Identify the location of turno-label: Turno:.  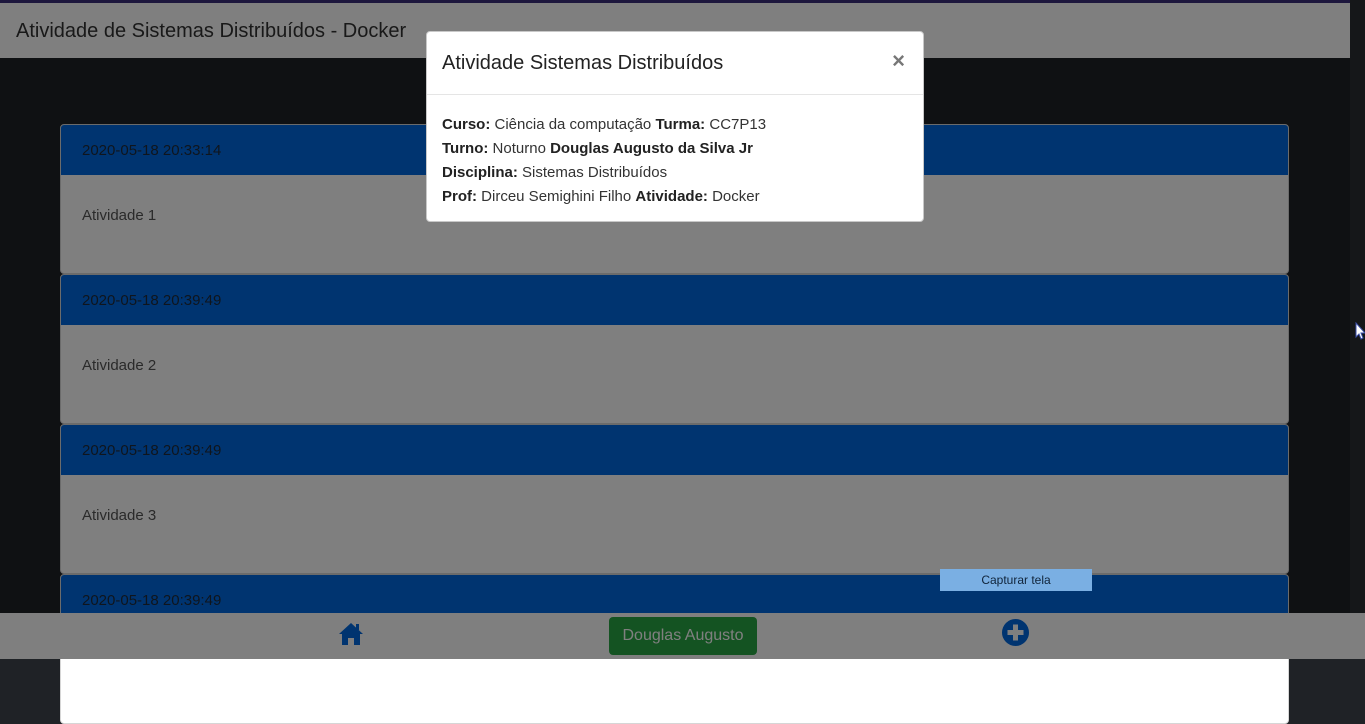
(465, 148).